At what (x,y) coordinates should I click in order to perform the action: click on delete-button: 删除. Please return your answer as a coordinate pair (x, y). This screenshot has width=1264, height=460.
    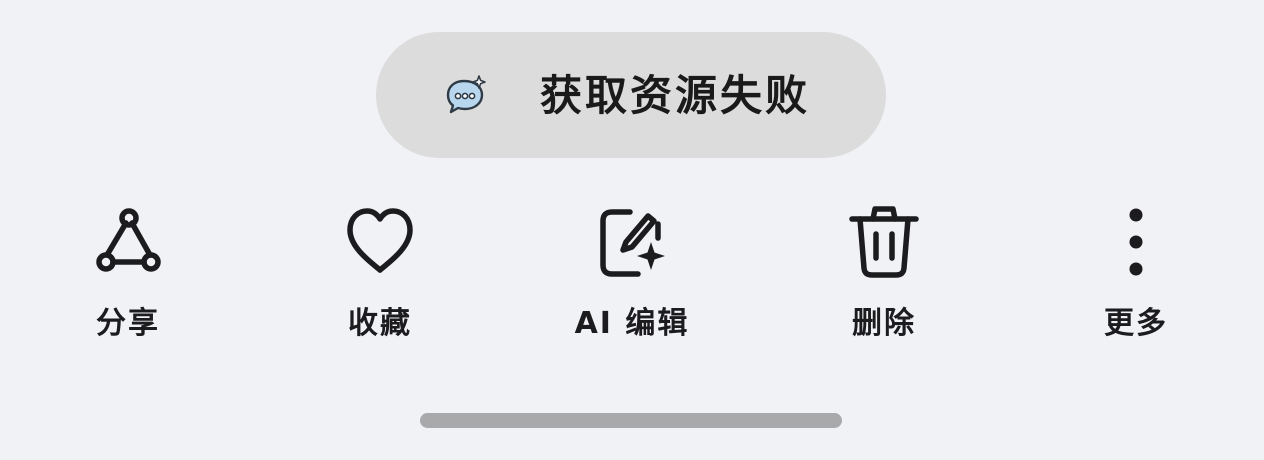
    Looking at the image, I should click on (884, 274).